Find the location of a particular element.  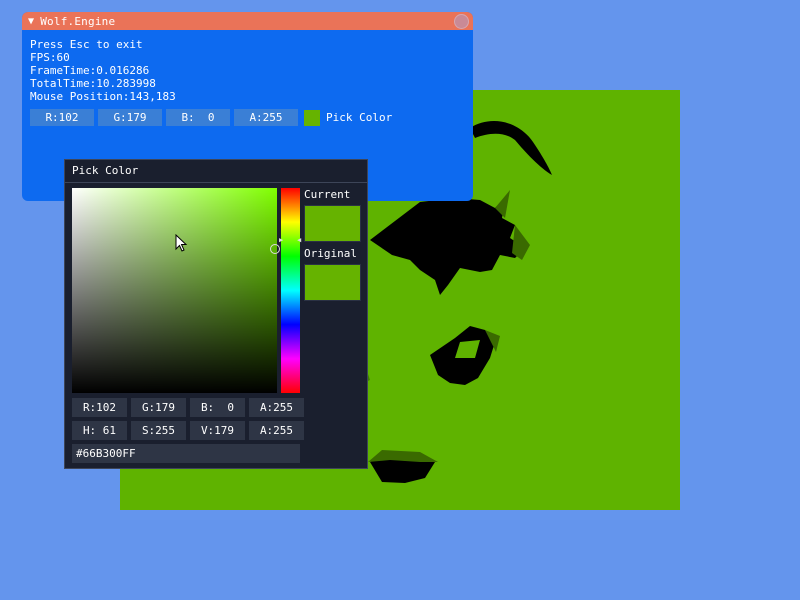

picker-hue-field: H: 61 is located at coordinates (99, 430).